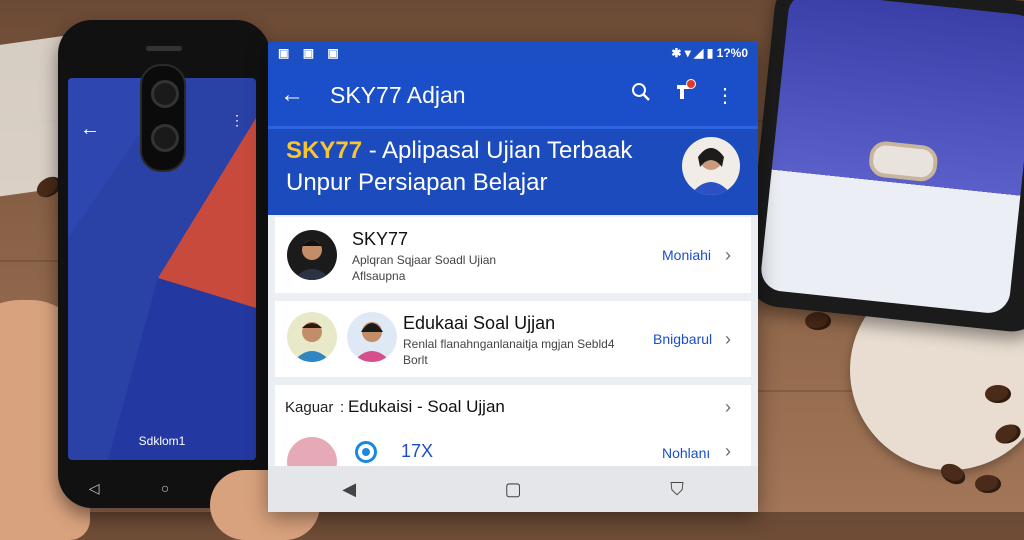 The height and width of the screenshot is (540, 1024). I want to click on list-item: 17X Nohlanı ›, so click(513, 459).